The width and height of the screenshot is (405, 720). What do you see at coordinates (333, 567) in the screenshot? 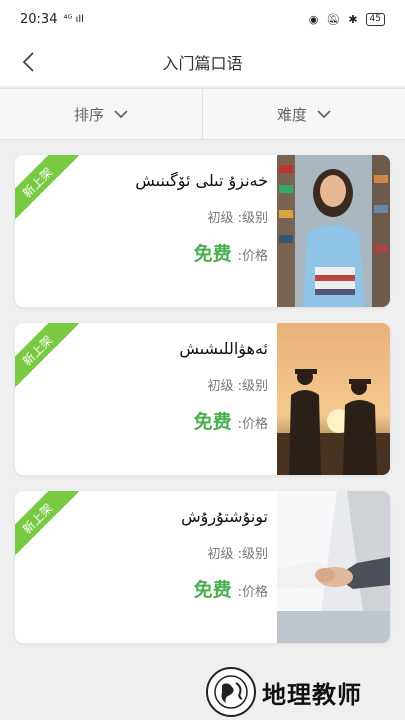
I see `course-image-handshake` at bounding box center [333, 567].